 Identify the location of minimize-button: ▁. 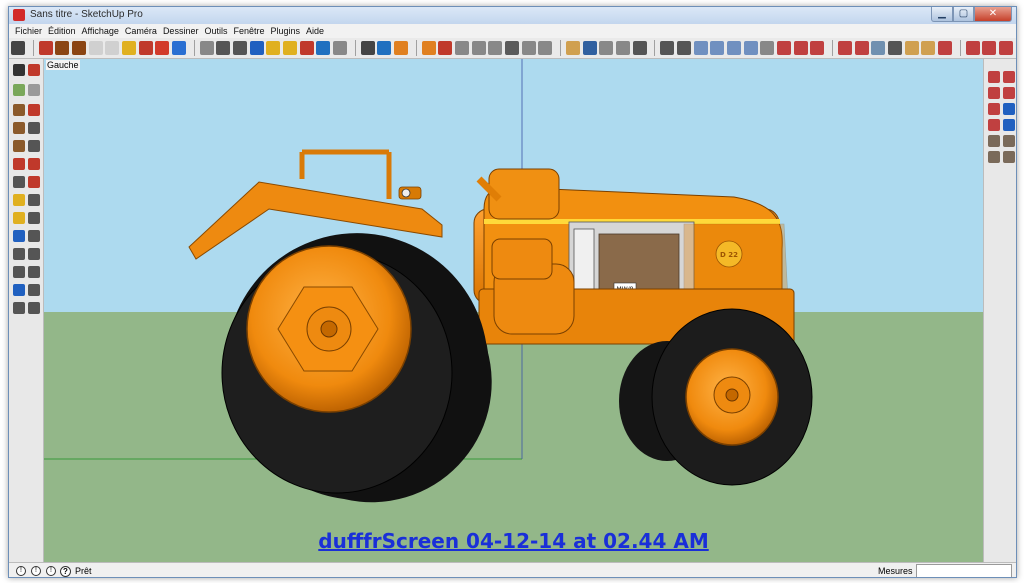
(942, 14).